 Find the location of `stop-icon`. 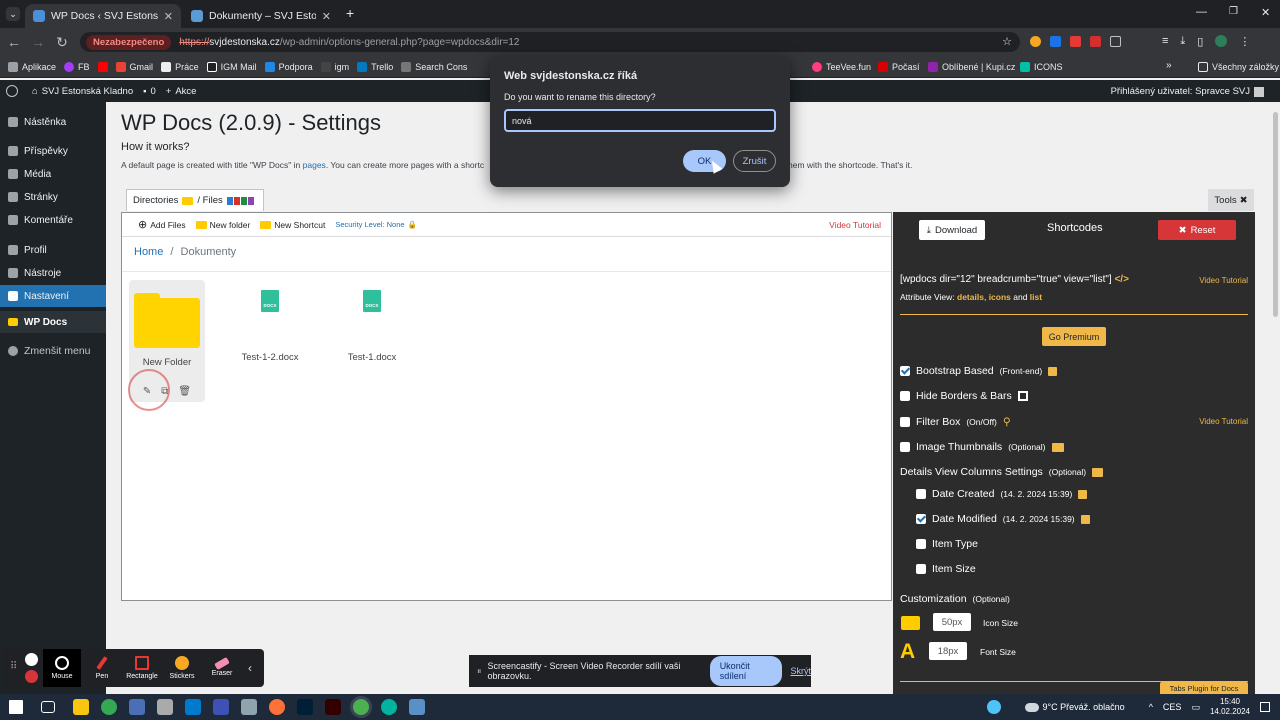

stop-icon is located at coordinates (31, 676).